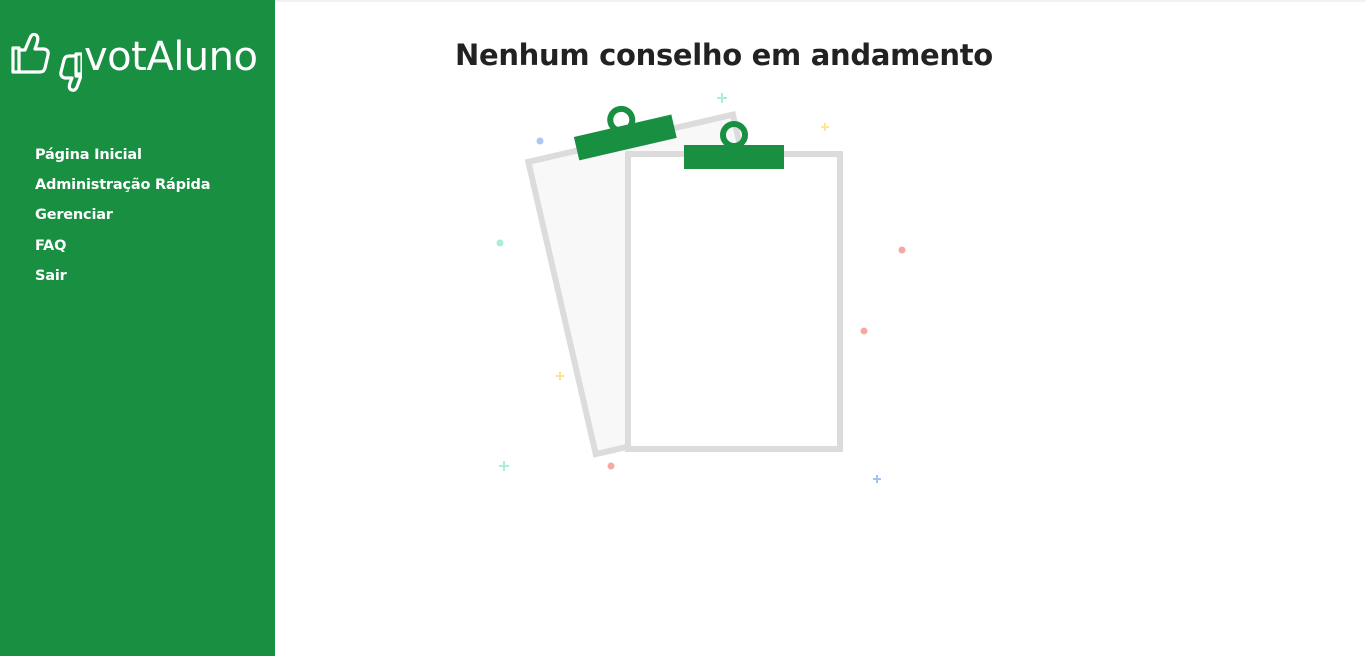 The image size is (1366, 656). What do you see at coordinates (171, 57) in the screenshot?
I see `logo-text: votAluno` at bounding box center [171, 57].